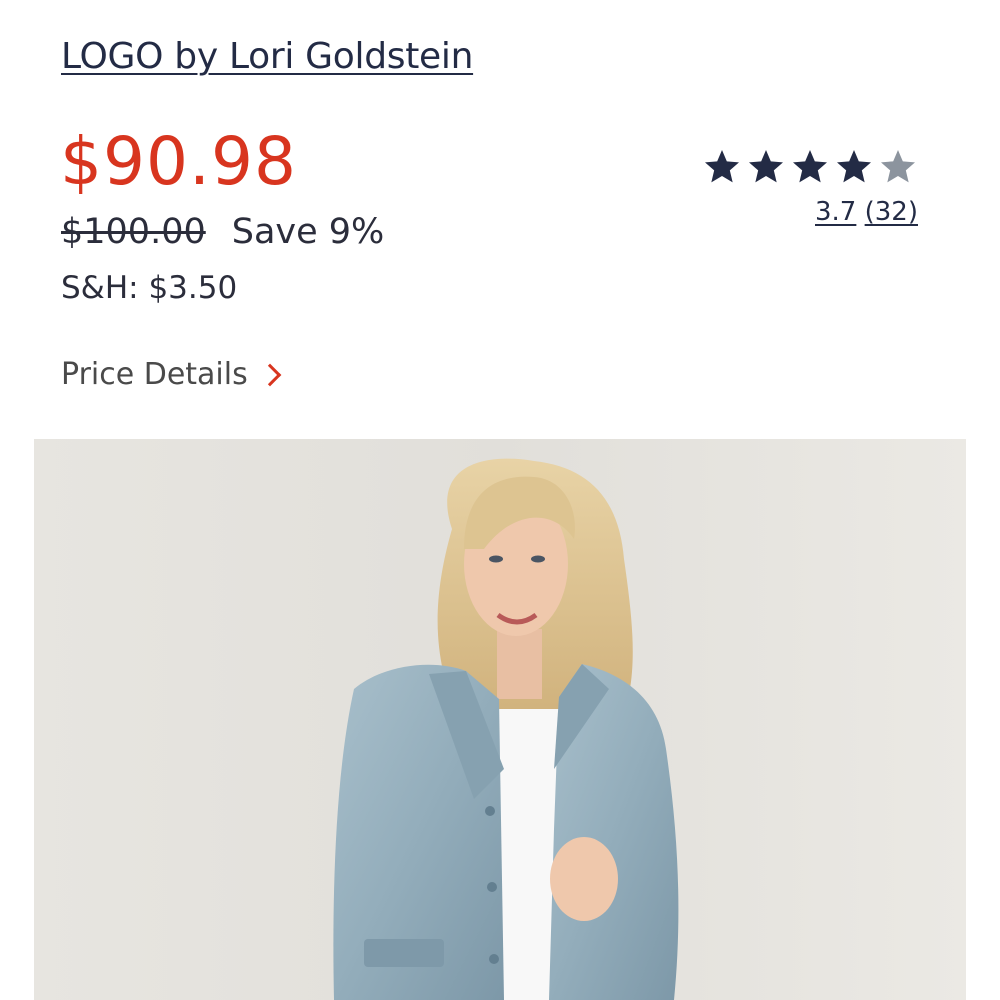 Image resolution: width=1000 pixels, height=1000 pixels. I want to click on price-details-label: Price Details, so click(154, 374).